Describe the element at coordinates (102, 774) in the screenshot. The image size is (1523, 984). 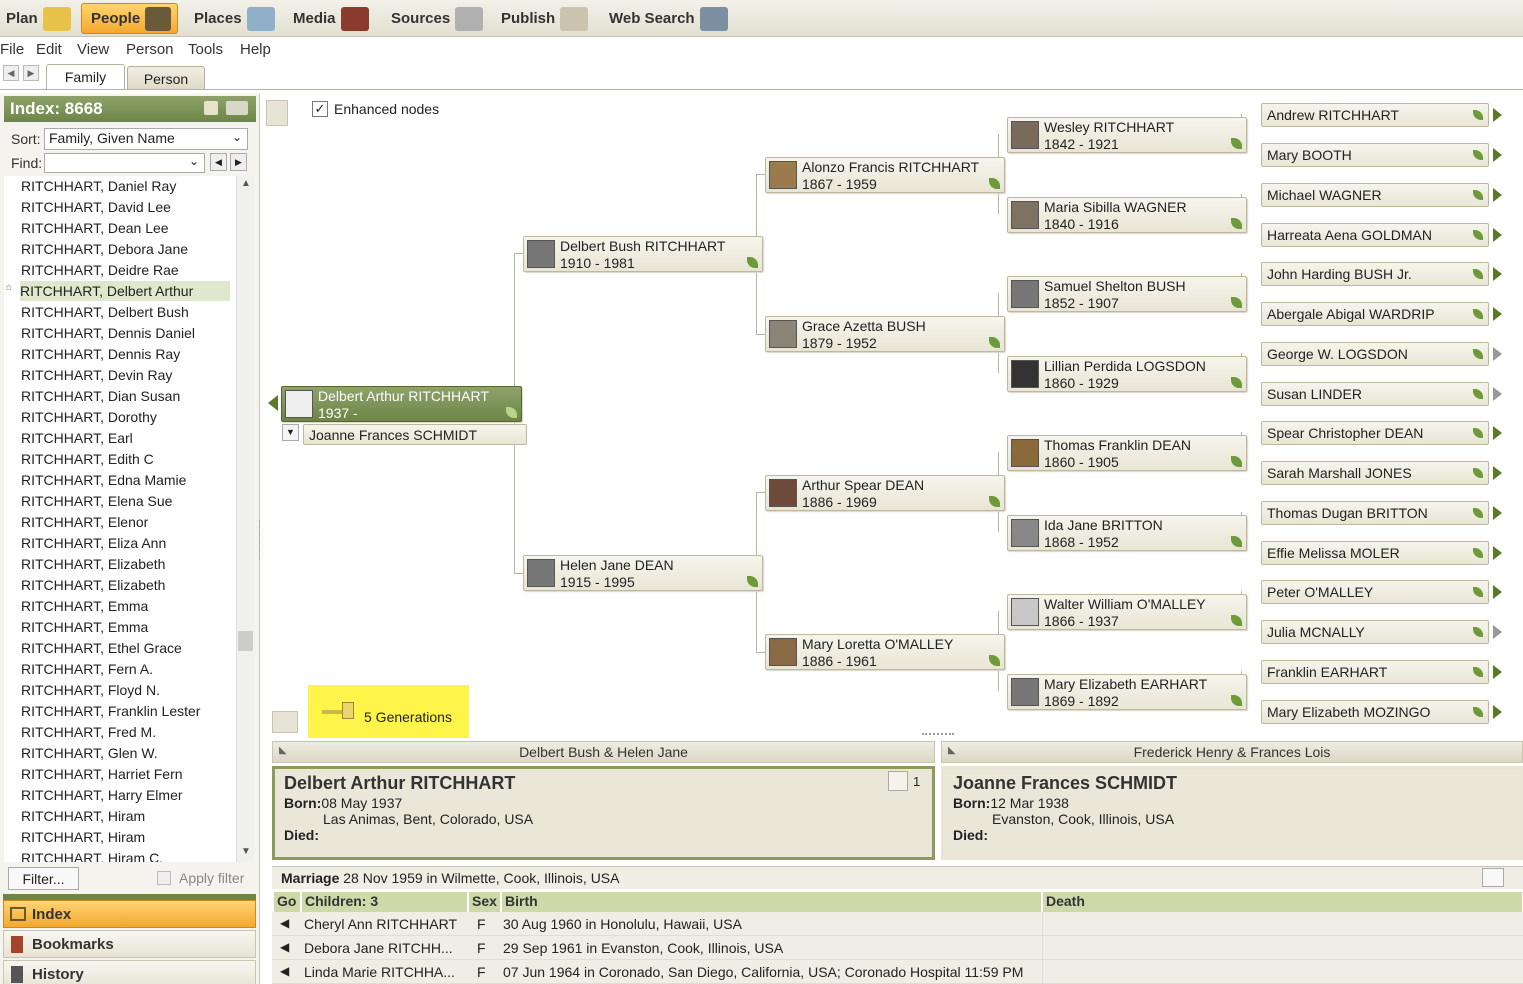
I see `list-item: RITCHHART, Harriet Fern` at that location.